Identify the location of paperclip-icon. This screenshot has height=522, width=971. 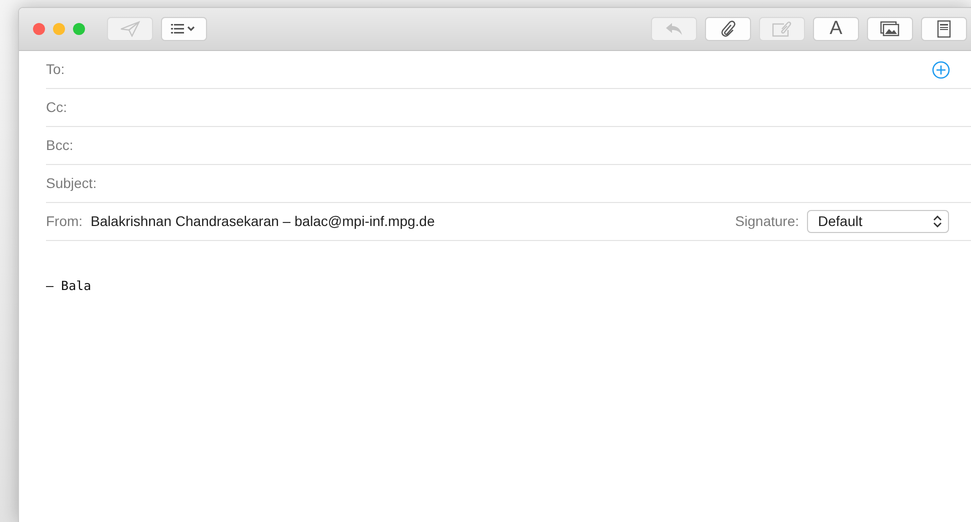
(728, 29).